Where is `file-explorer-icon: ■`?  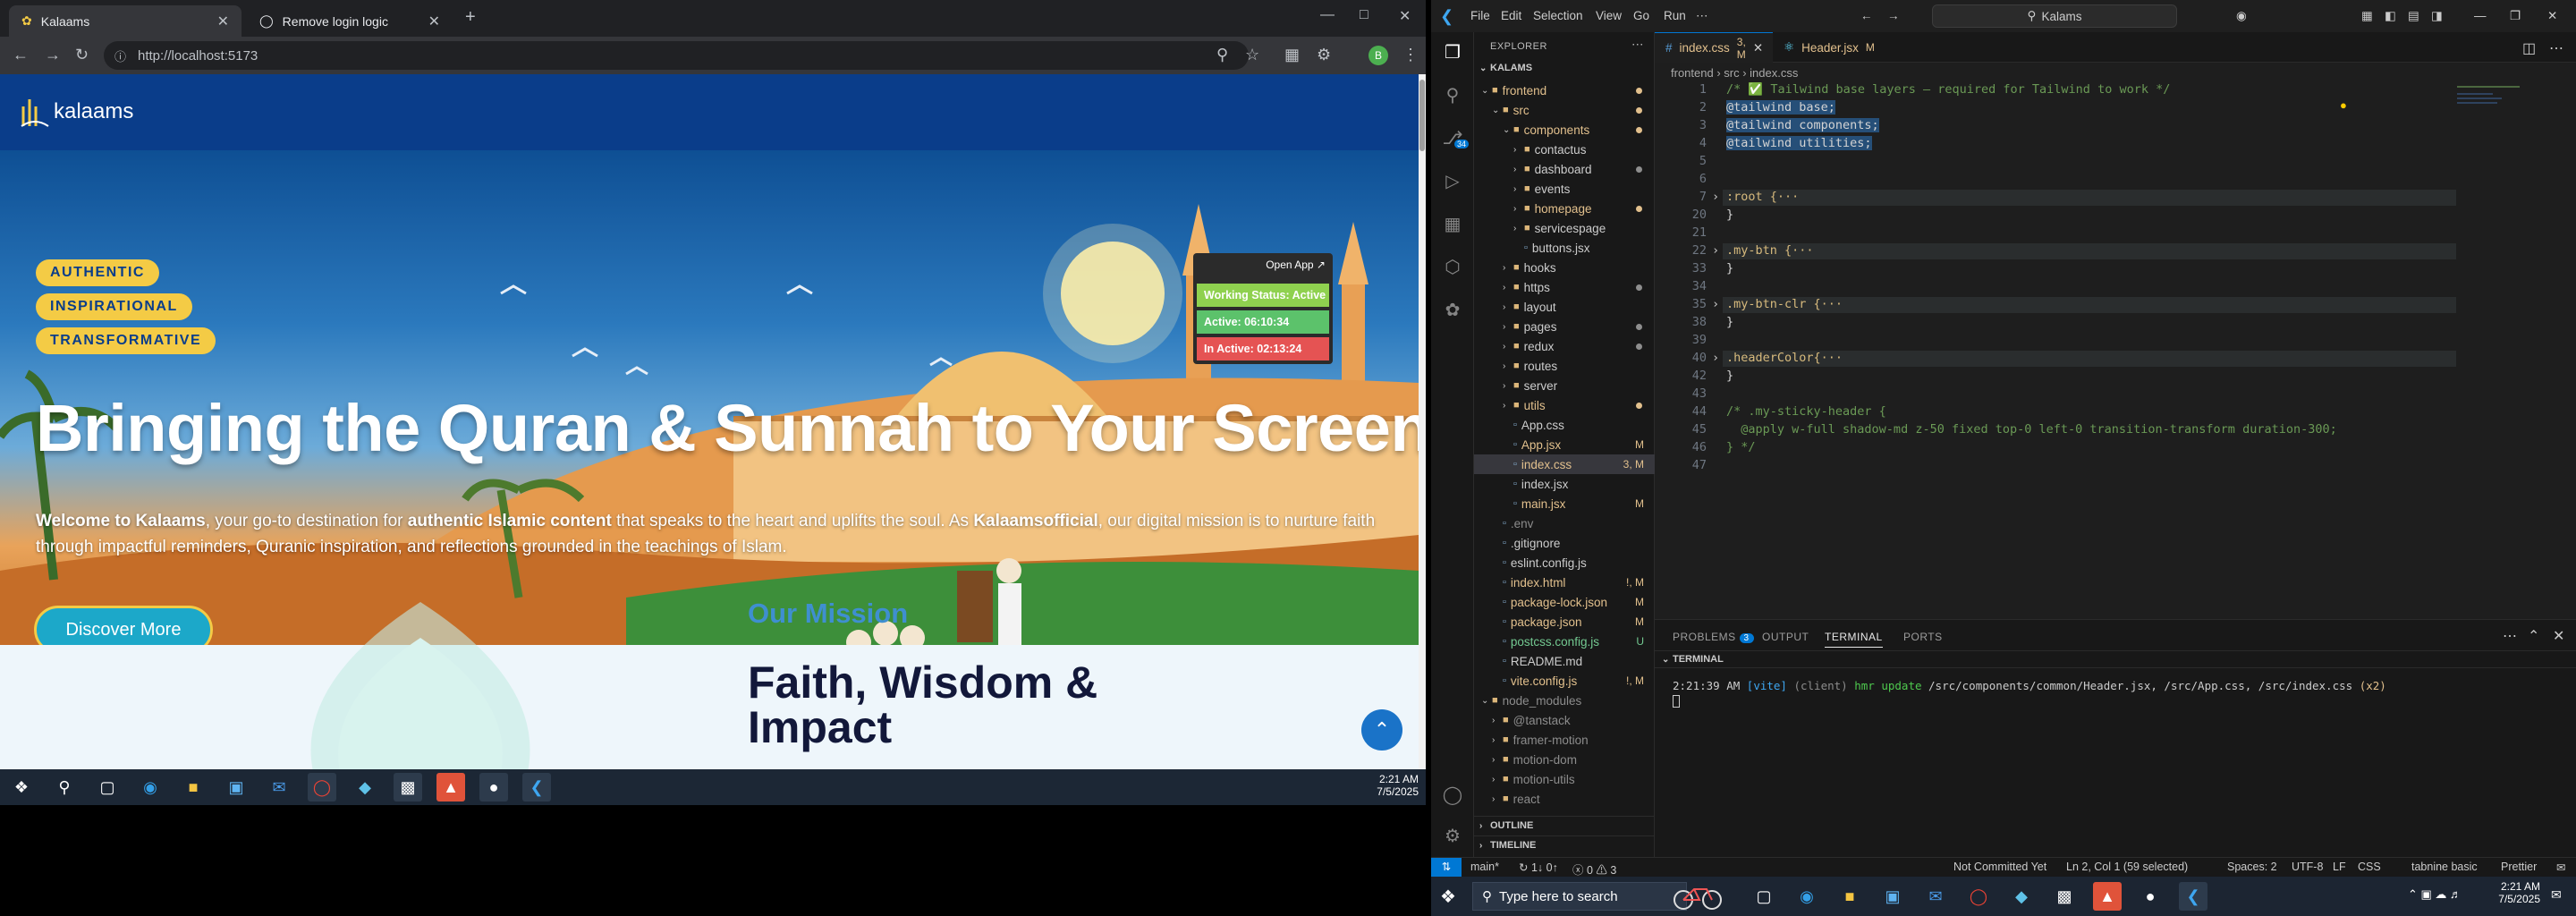 file-explorer-icon: ■ is located at coordinates (193, 787).